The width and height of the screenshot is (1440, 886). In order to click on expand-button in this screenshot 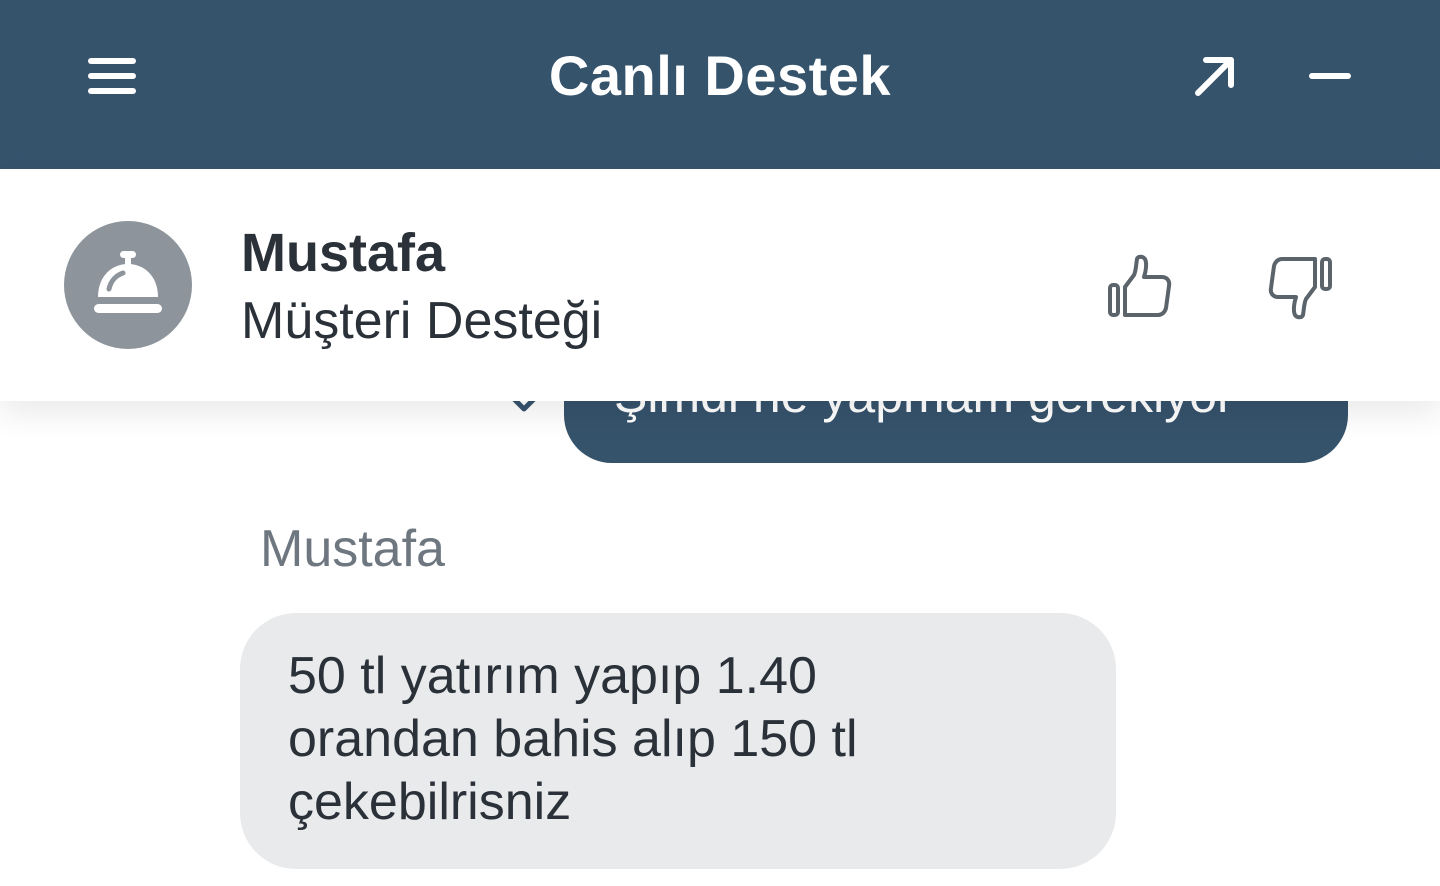, I will do `click(1215, 76)`.